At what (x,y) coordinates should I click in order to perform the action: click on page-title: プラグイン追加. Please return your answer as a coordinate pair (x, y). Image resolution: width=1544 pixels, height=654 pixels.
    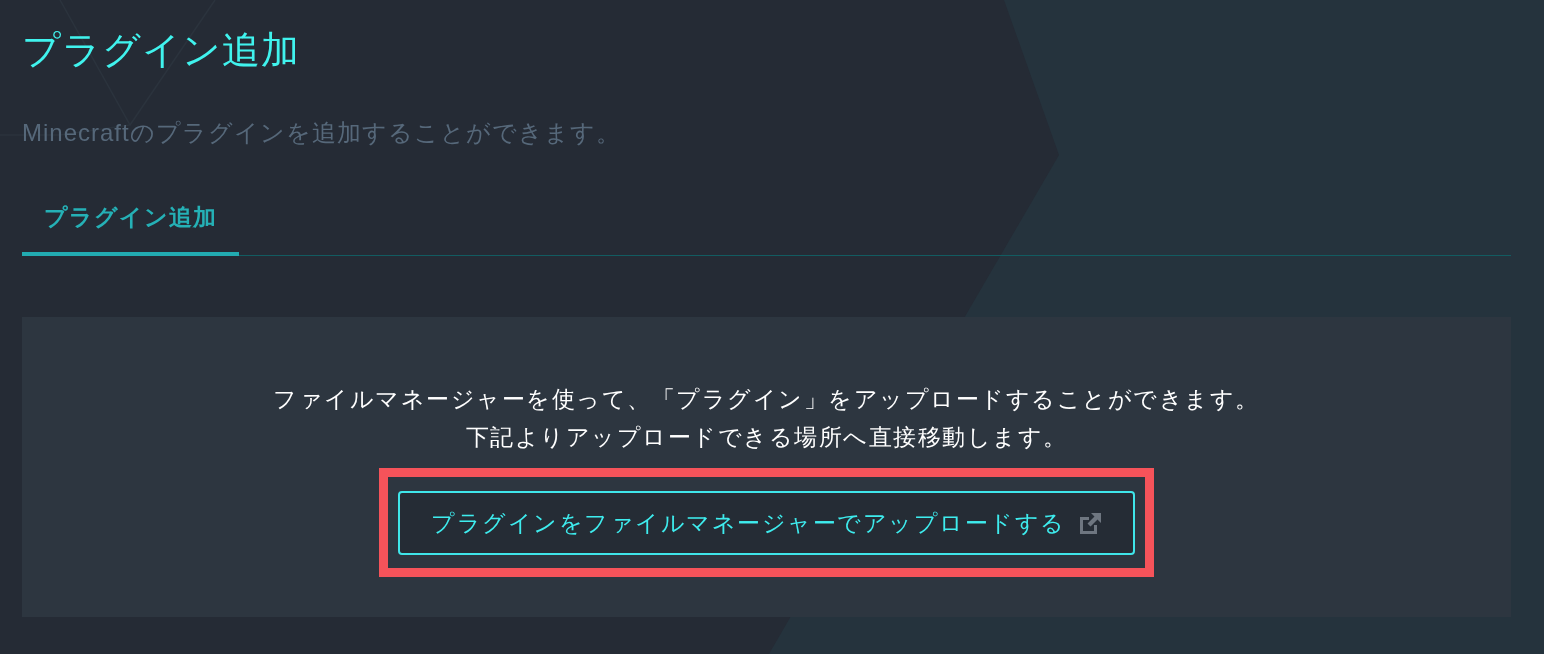
    Looking at the image, I should click on (161, 50).